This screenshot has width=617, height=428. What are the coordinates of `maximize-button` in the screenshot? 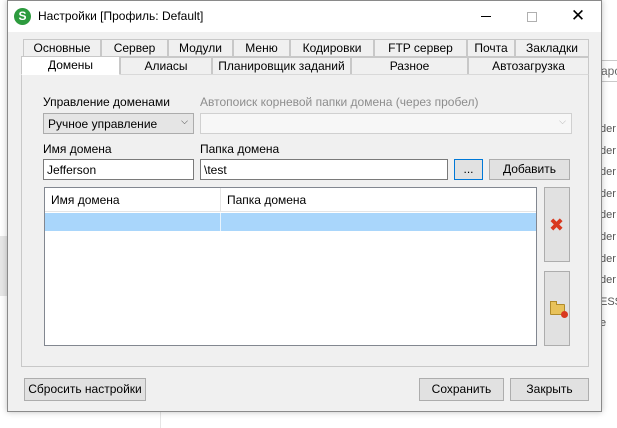 It's located at (532, 16).